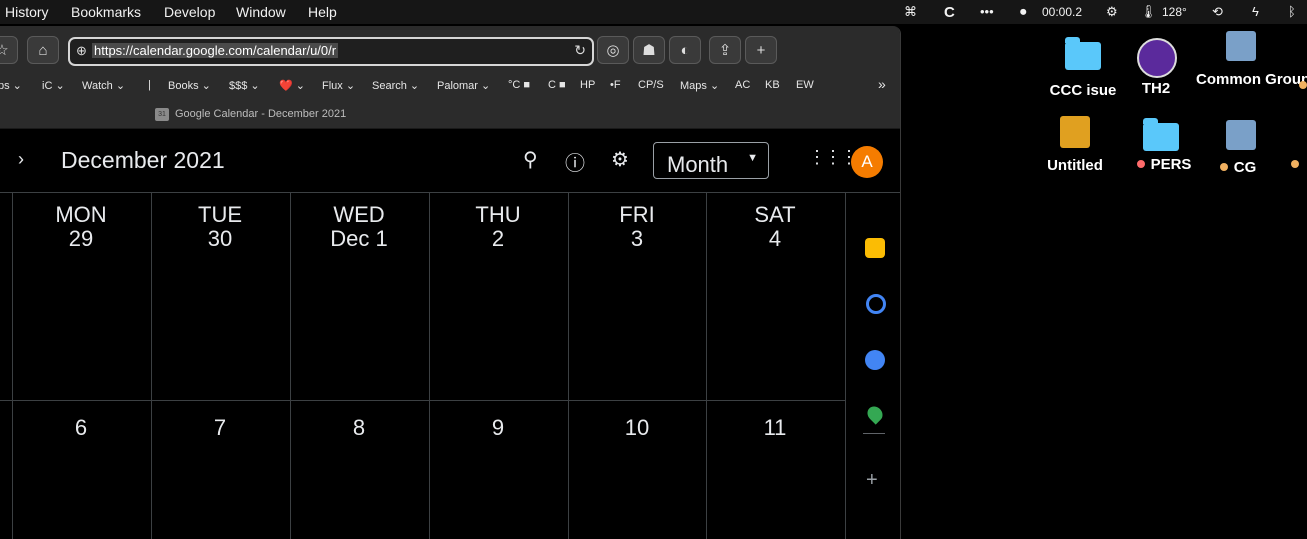  Describe the element at coordinates (1171, 164) in the screenshot. I see `label-text: PERS` at that location.